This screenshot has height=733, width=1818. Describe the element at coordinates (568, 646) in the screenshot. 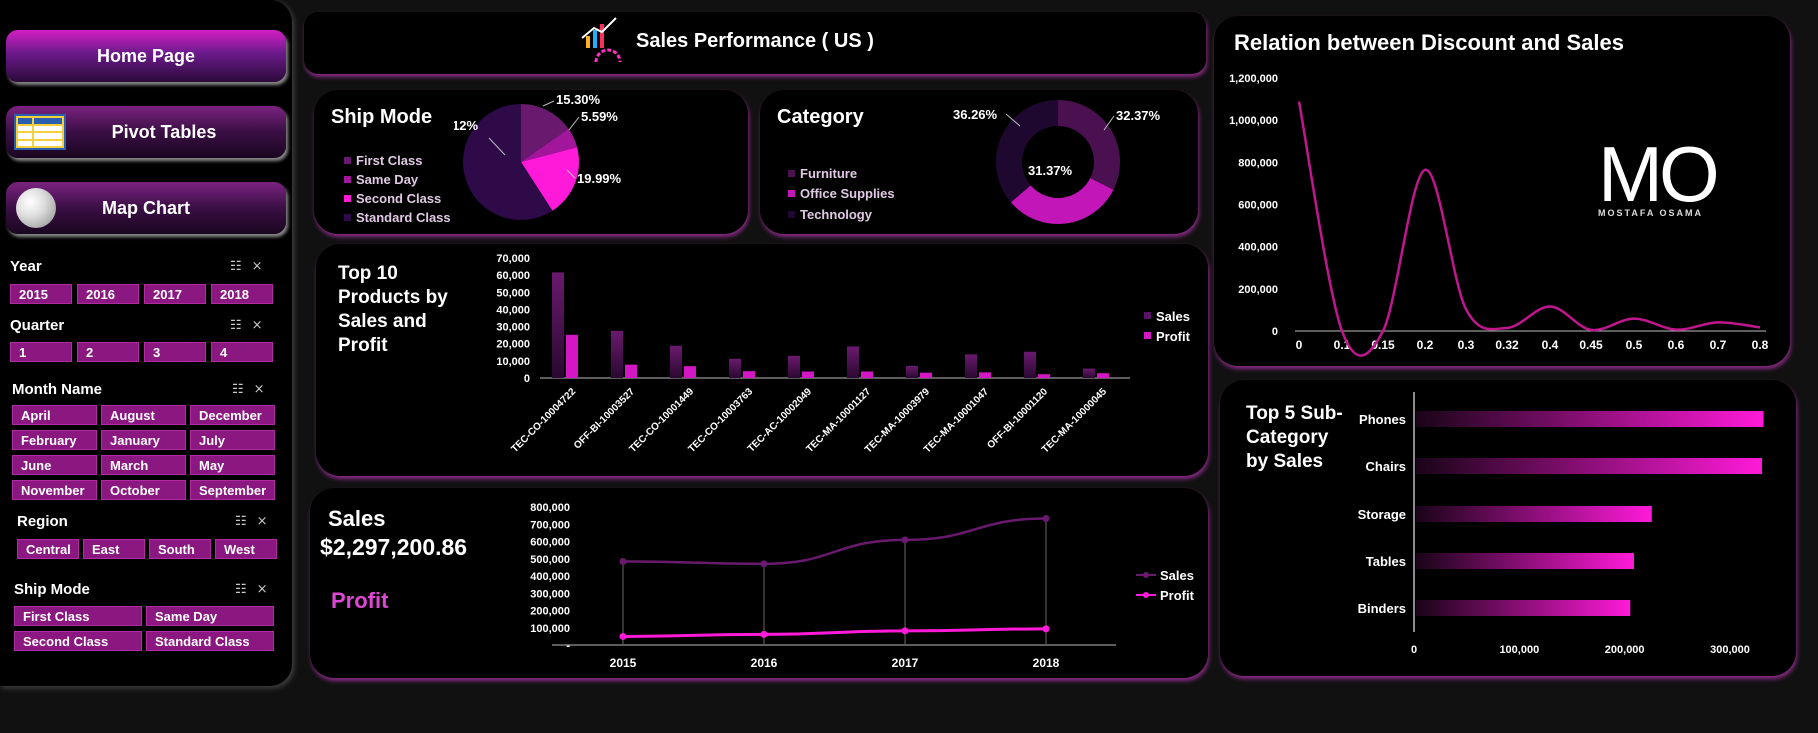

I see `y-tick-label: -` at that location.